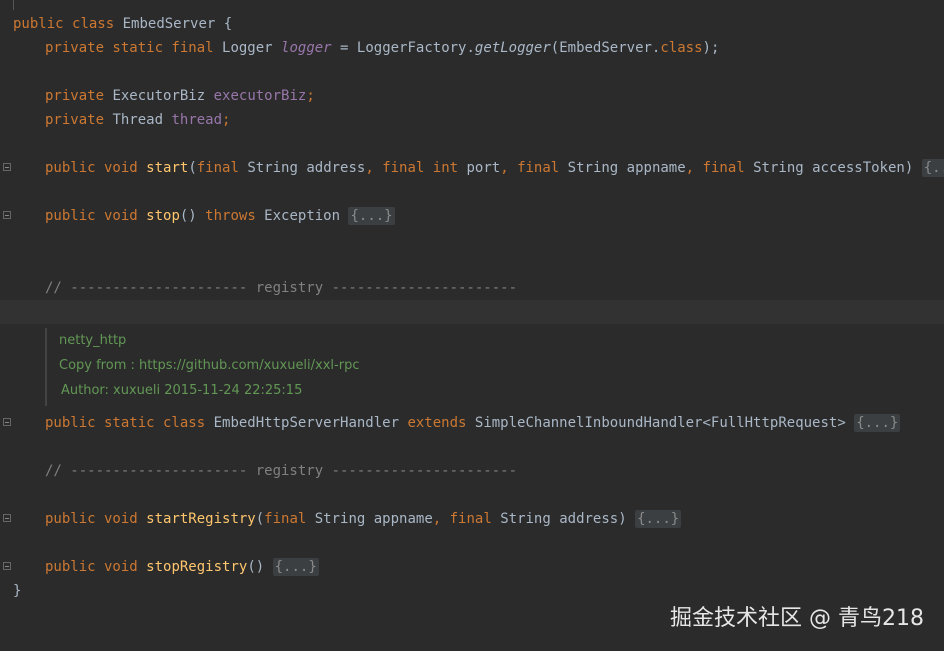  I want to click on field-name: thread, so click(197, 120).